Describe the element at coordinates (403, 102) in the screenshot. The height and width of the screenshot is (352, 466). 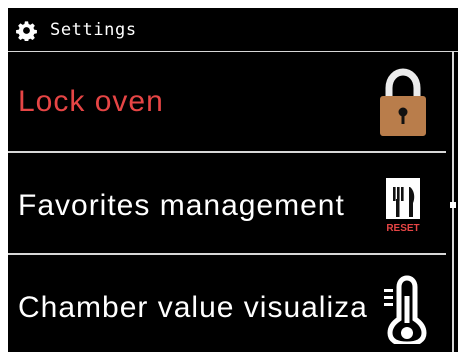
I see `padlock-icon` at that location.